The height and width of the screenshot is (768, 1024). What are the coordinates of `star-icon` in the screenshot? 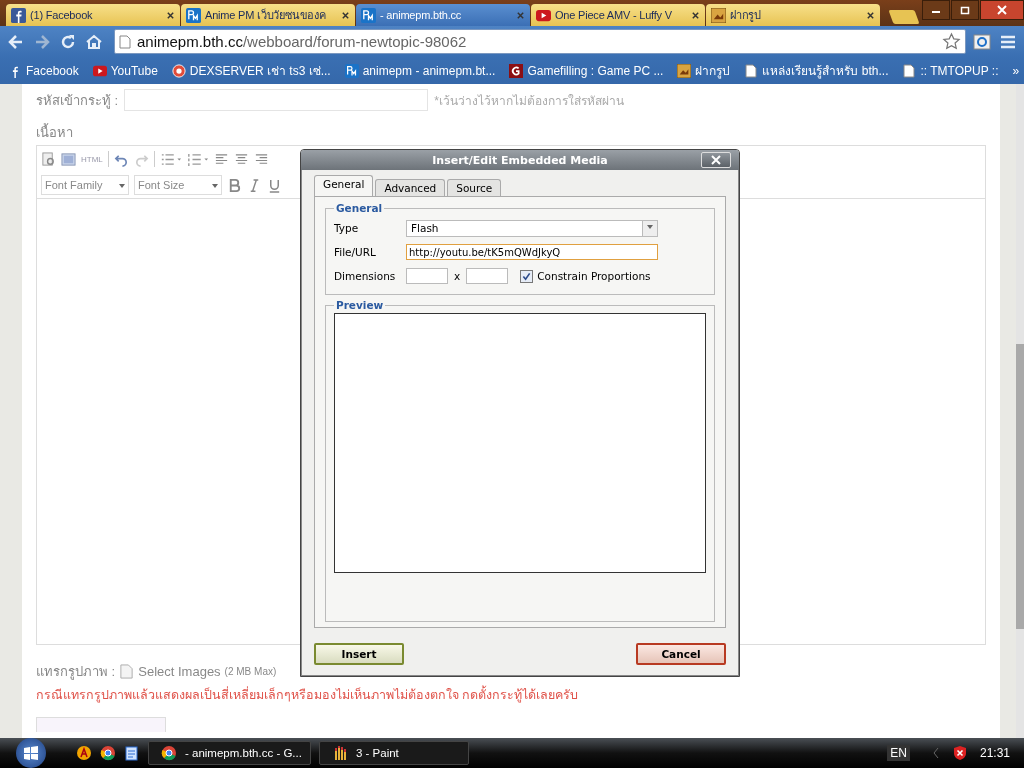 It's located at (951, 41).